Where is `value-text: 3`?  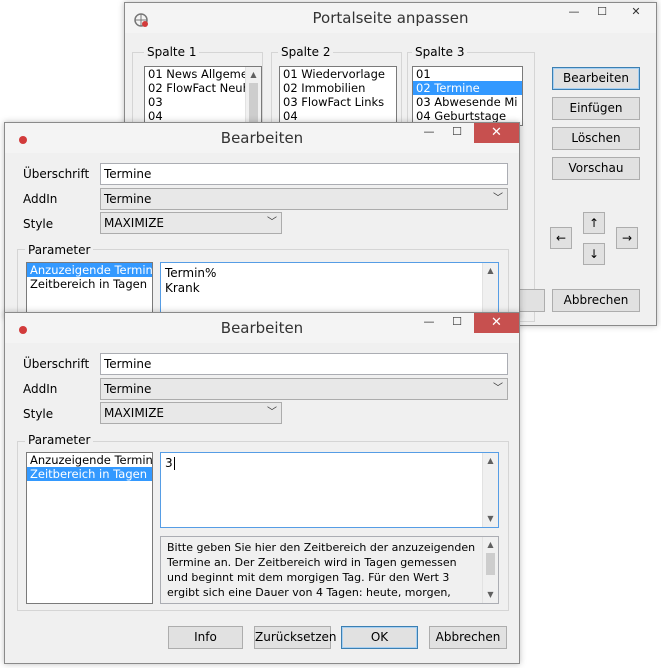
value-text: 3 is located at coordinates (169, 463).